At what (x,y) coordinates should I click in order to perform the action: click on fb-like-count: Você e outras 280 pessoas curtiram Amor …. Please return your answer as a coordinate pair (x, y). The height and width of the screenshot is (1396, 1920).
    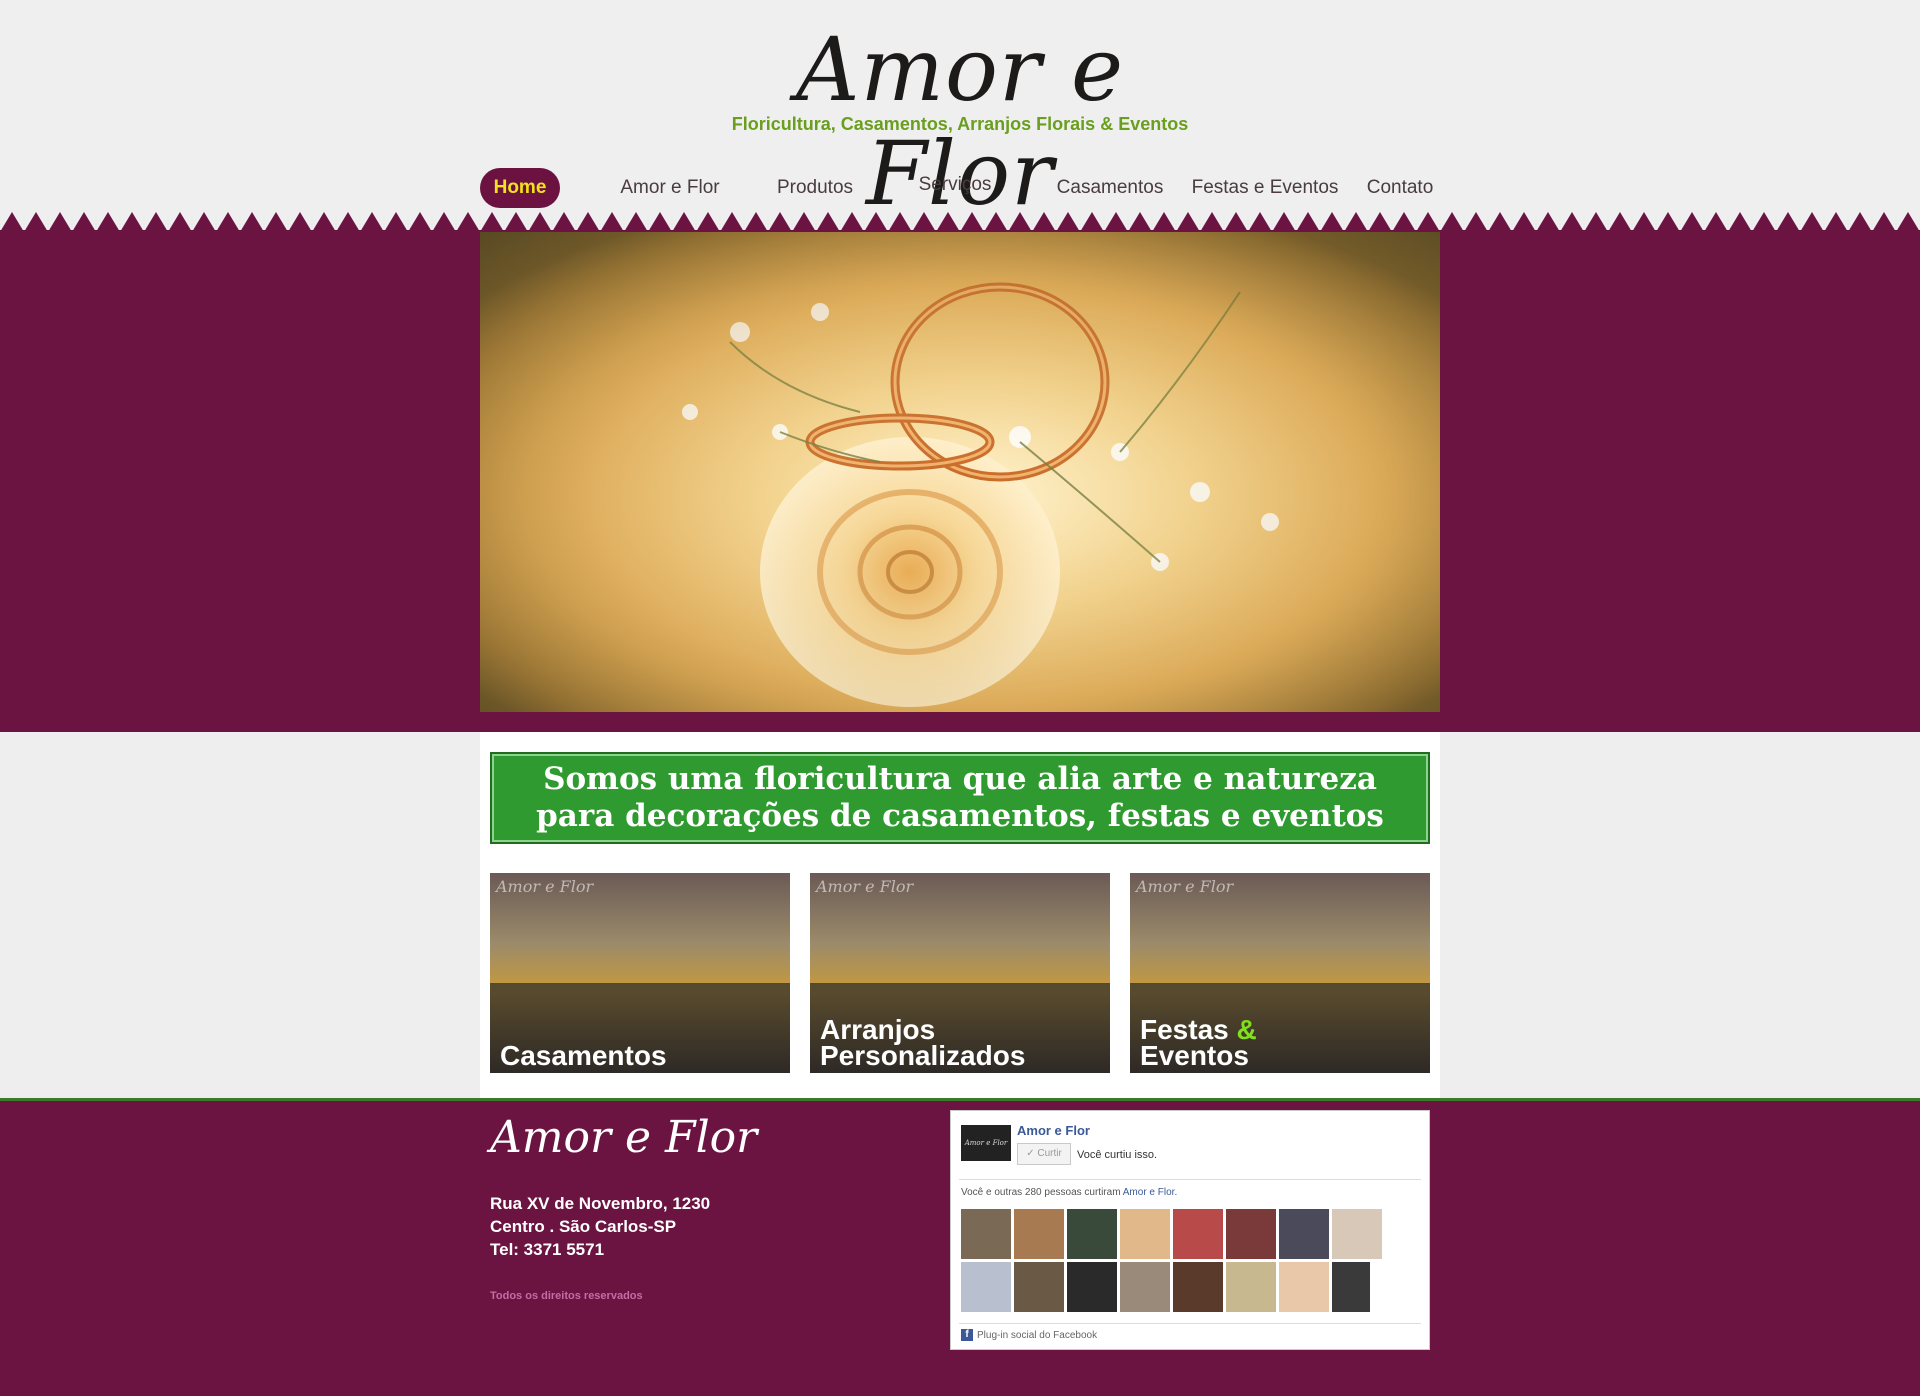
    Looking at the image, I should click on (1069, 1192).